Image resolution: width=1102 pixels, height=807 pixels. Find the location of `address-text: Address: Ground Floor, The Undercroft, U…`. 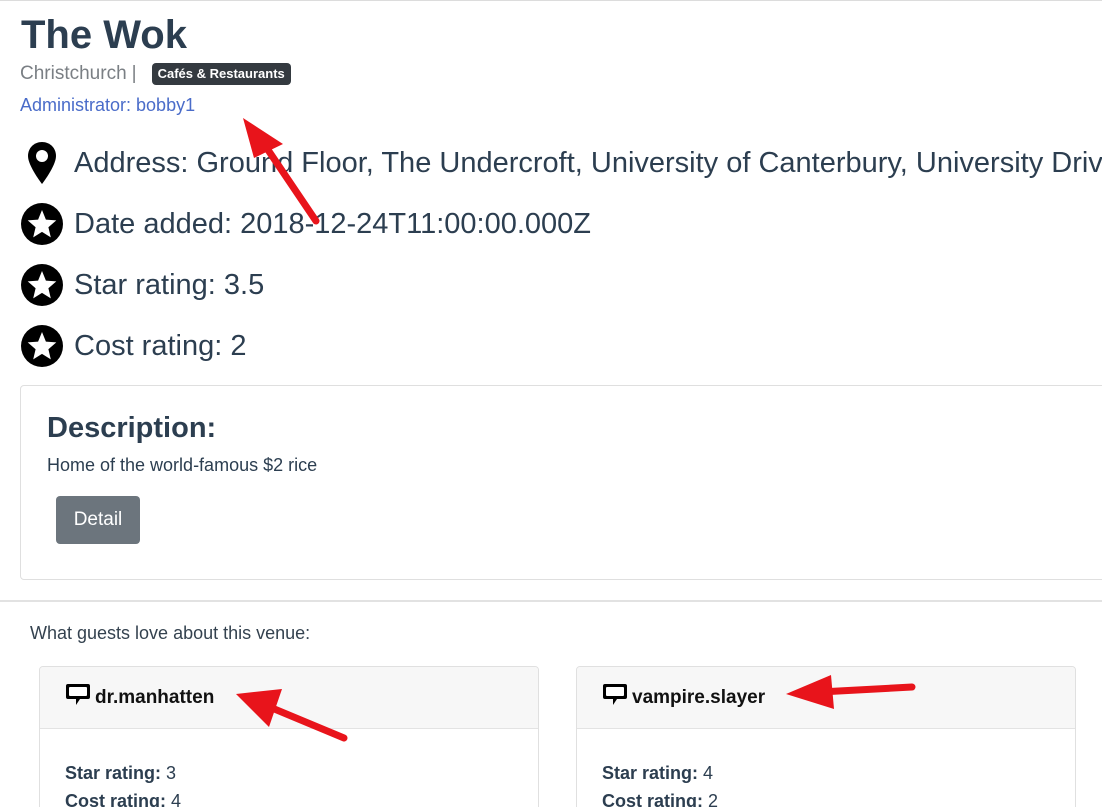

address-text: Address: Ground Floor, The Undercroft, U… is located at coordinates (588, 162).